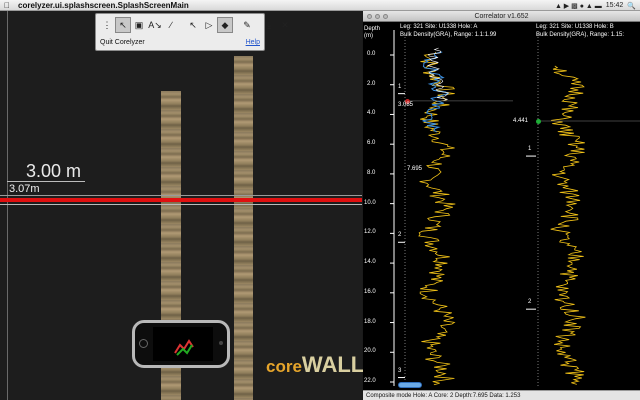 This screenshot has height=400, width=640. What do you see at coordinates (370, 351) in the screenshot?
I see `depth-tick-label: 20.0` at bounding box center [370, 351].